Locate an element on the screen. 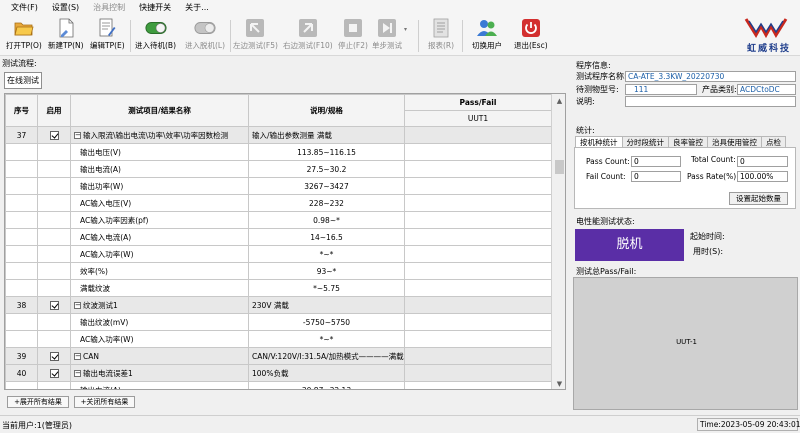  category-field: ACDCtoDC is located at coordinates (766, 89).